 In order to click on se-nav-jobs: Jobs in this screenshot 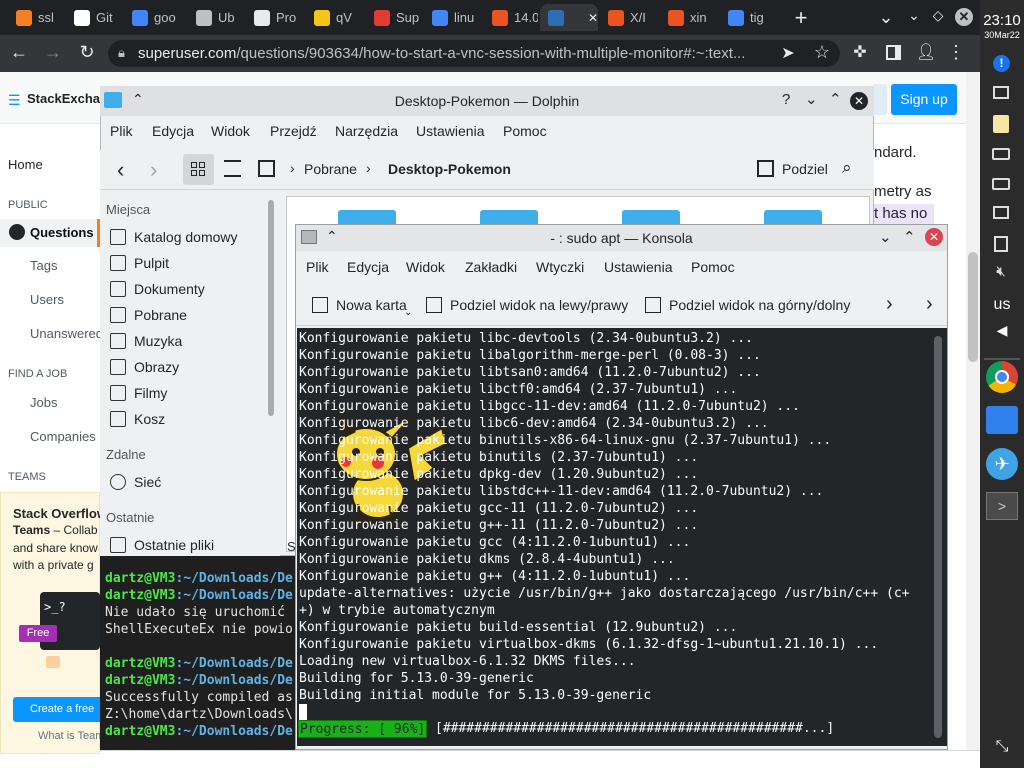, I will do `click(43, 402)`.